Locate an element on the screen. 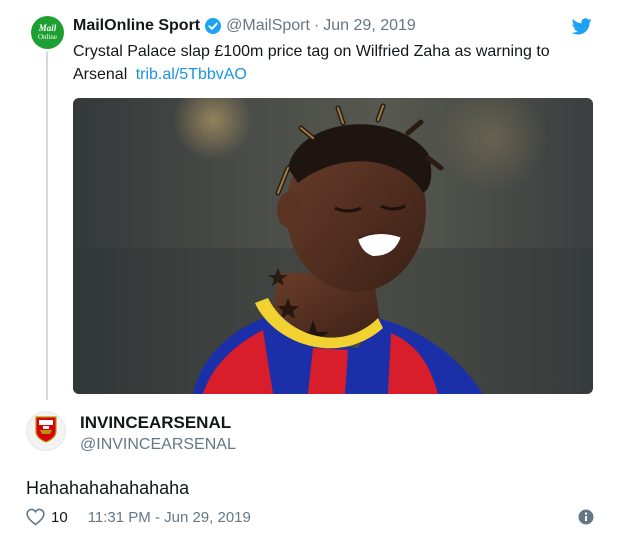  heart-icon is located at coordinates (35, 517).